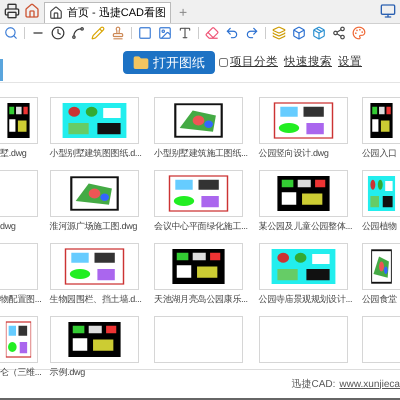 The width and height of the screenshot is (400, 400). What do you see at coordinates (145, 33) in the screenshot?
I see `rectangle-icon` at bounding box center [145, 33].